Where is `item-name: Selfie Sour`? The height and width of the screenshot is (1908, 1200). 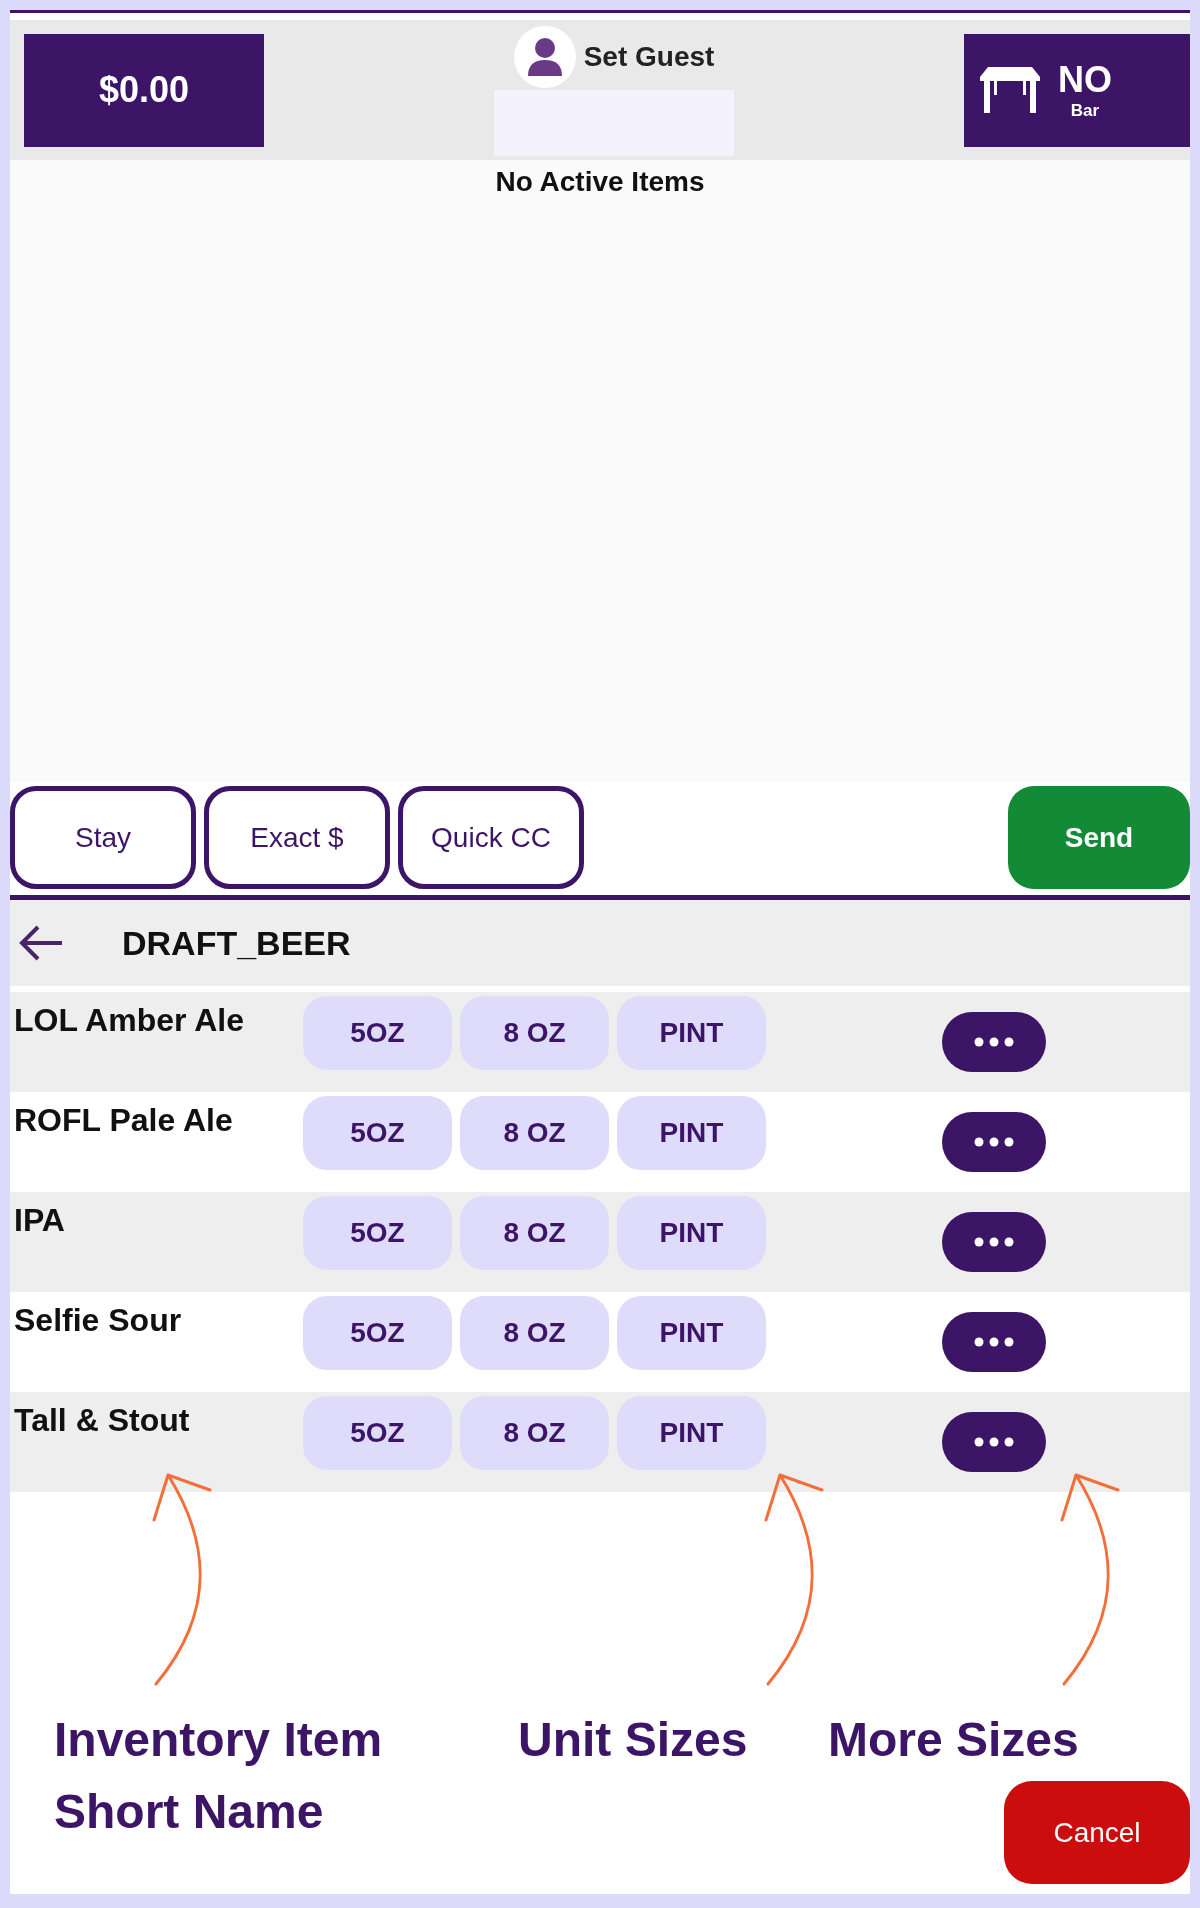 item-name: Selfie Sour is located at coordinates (98, 1320).